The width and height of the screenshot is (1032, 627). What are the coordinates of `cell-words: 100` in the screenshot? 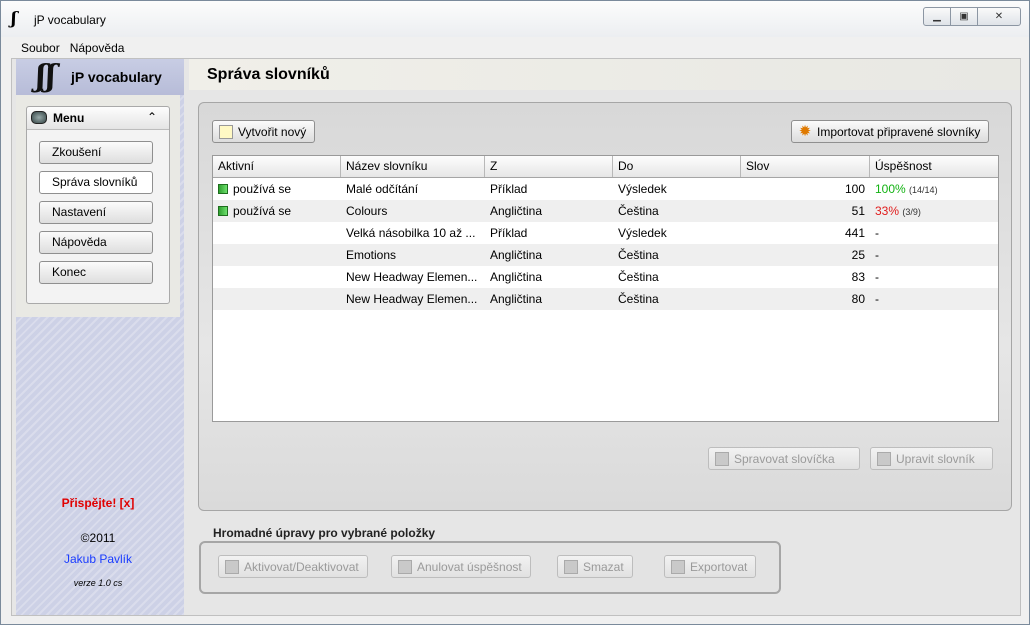 It's located at (854, 189).